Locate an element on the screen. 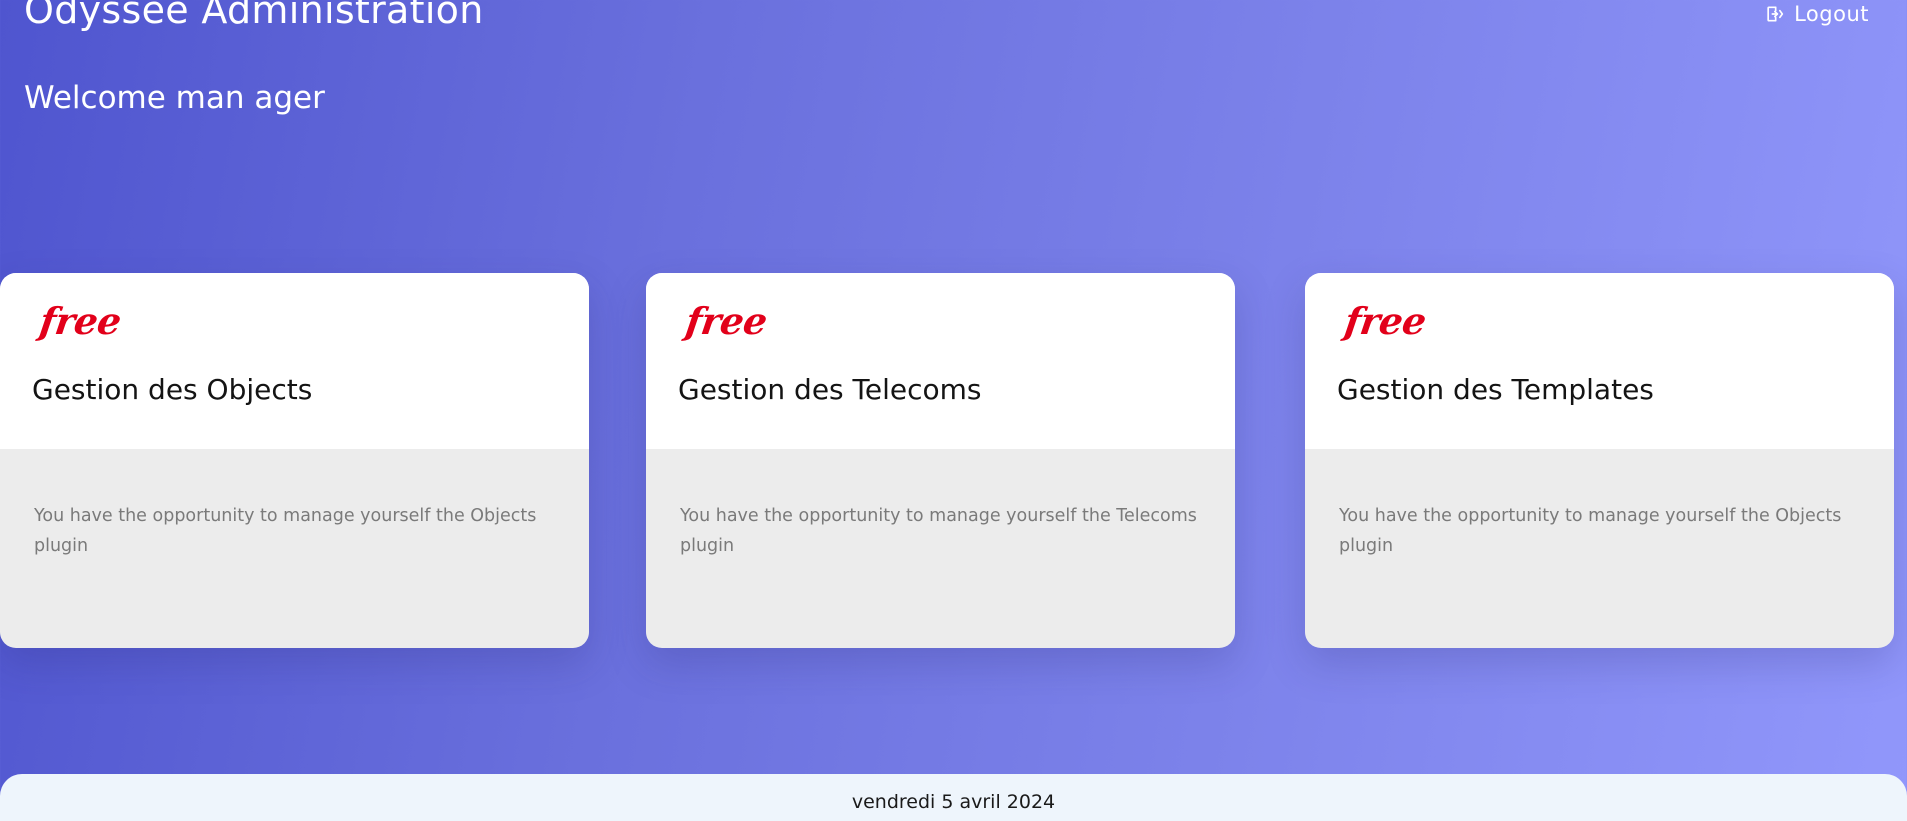  card-header: free Gestion des Objects is located at coordinates (294, 361).